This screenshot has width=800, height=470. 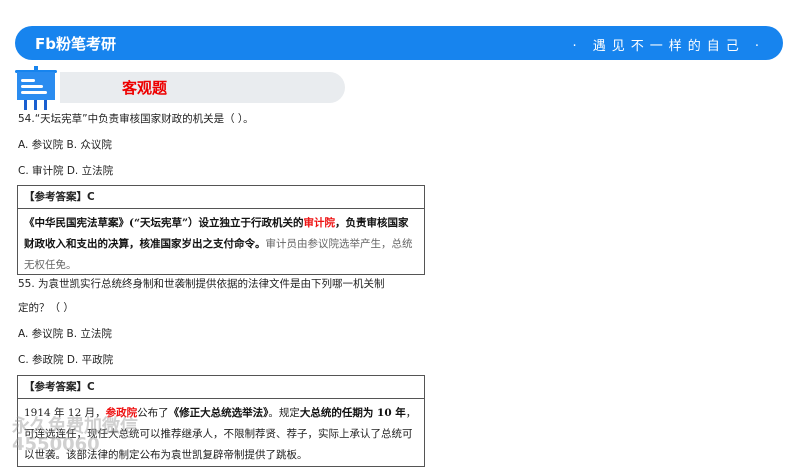 I want to click on section-title: 客观题, so click(x=145, y=88).